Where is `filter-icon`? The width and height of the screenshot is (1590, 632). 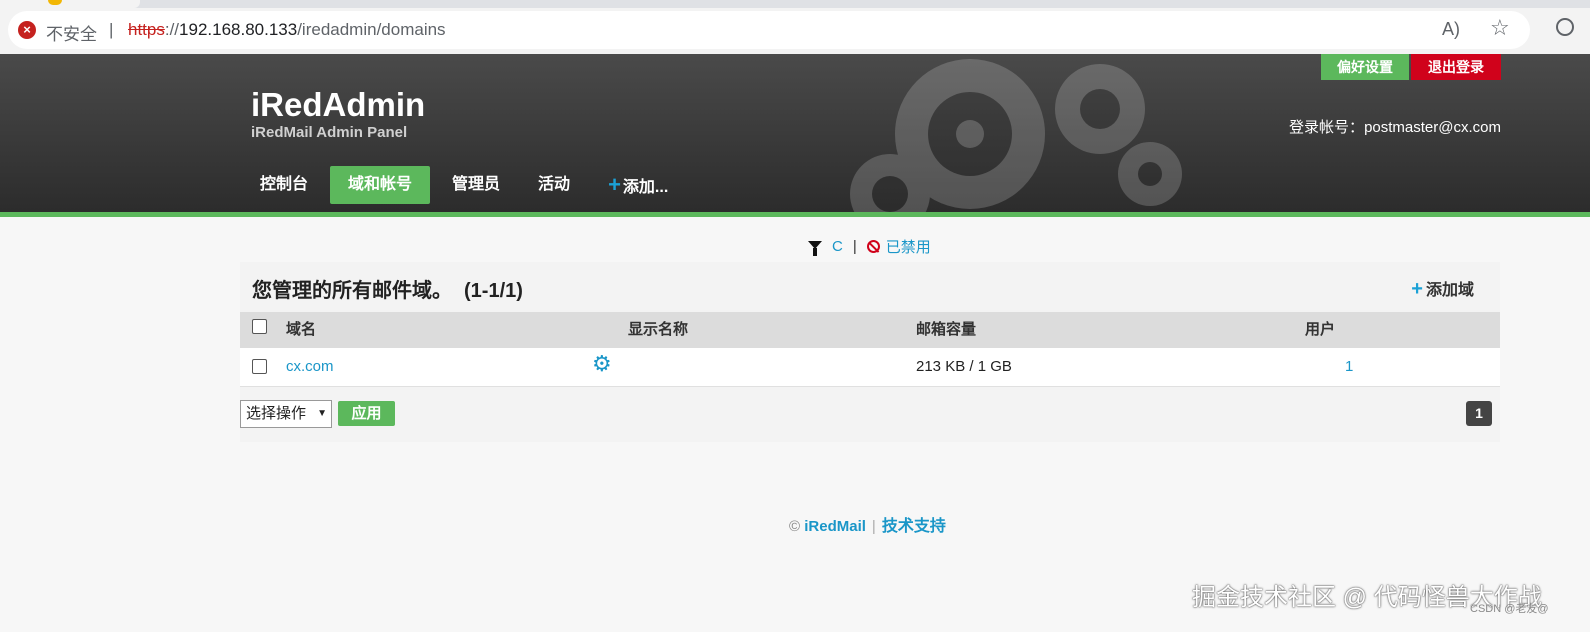
filter-icon is located at coordinates (815, 248).